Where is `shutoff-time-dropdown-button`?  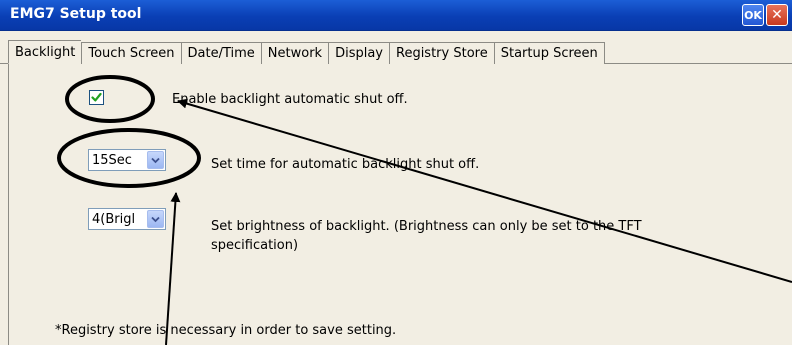
shutoff-time-dropdown-button is located at coordinates (155, 160).